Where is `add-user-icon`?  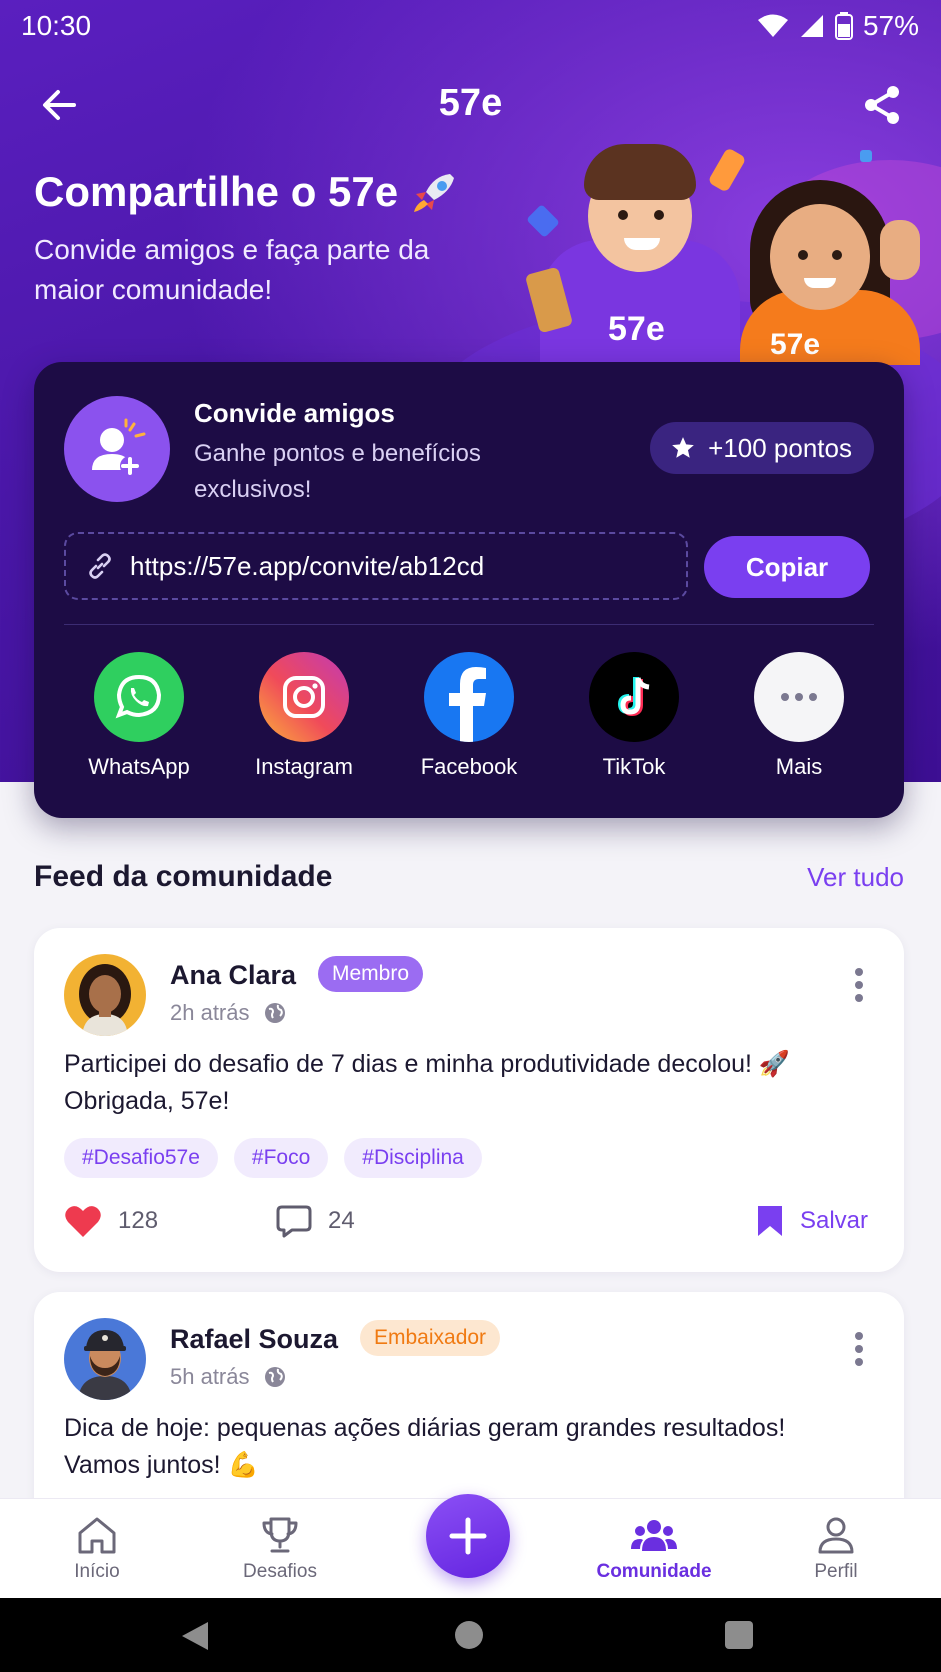 add-user-icon is located at coordinates (119, 447).